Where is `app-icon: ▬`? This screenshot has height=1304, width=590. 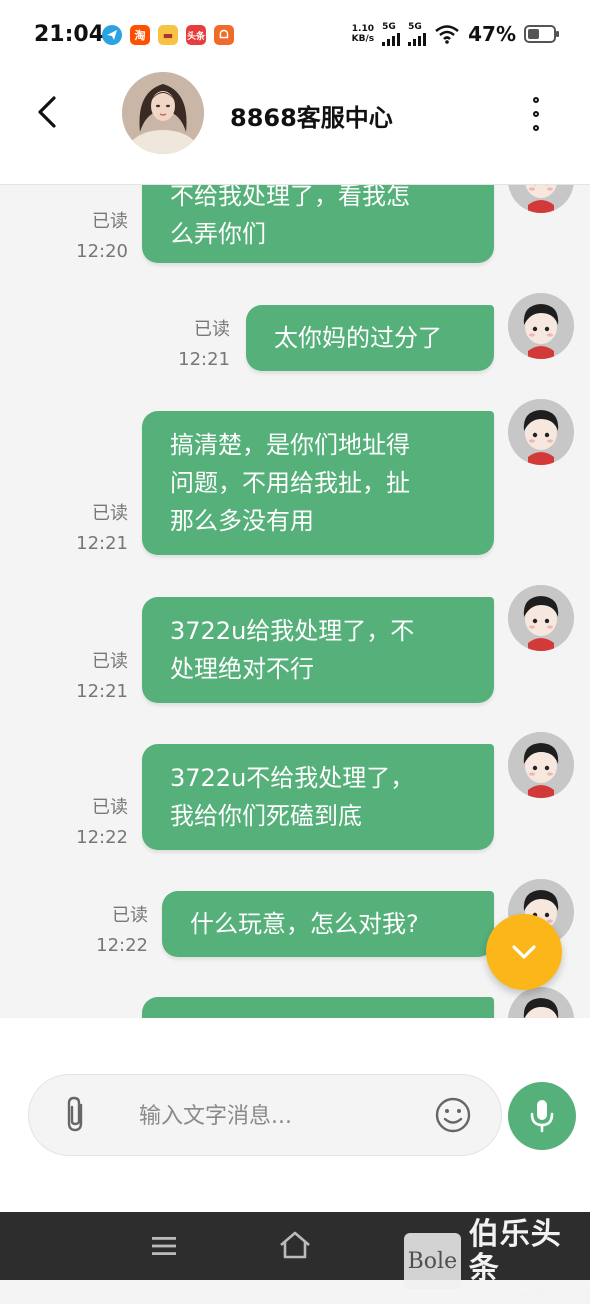
app-icon: ▬ is located at coordinates (168, 35).